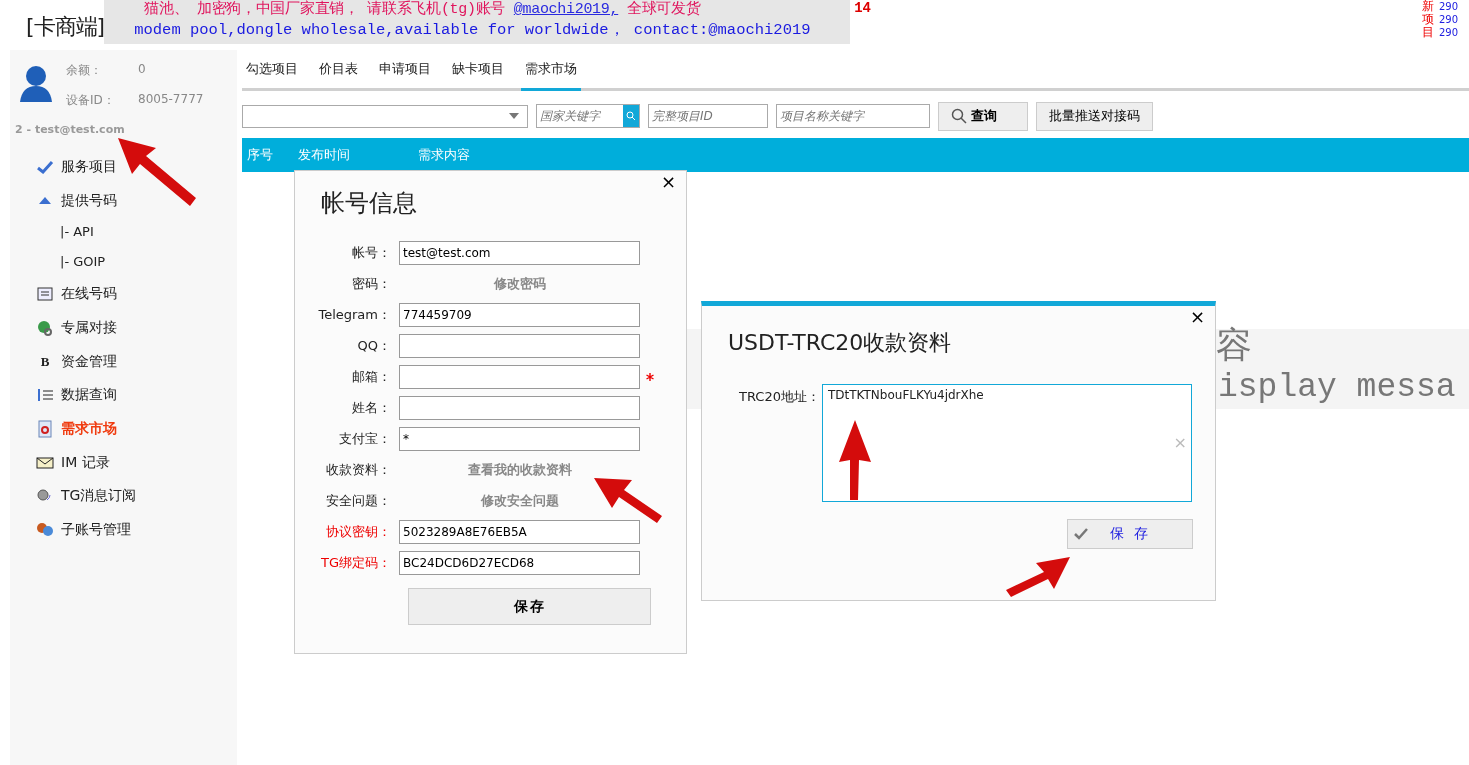 This screenshot has width=1469, height=765. What do you see at coordinates (45, 428) in the screenshot?
I see `document-icon` at bounding box center [45, 428].